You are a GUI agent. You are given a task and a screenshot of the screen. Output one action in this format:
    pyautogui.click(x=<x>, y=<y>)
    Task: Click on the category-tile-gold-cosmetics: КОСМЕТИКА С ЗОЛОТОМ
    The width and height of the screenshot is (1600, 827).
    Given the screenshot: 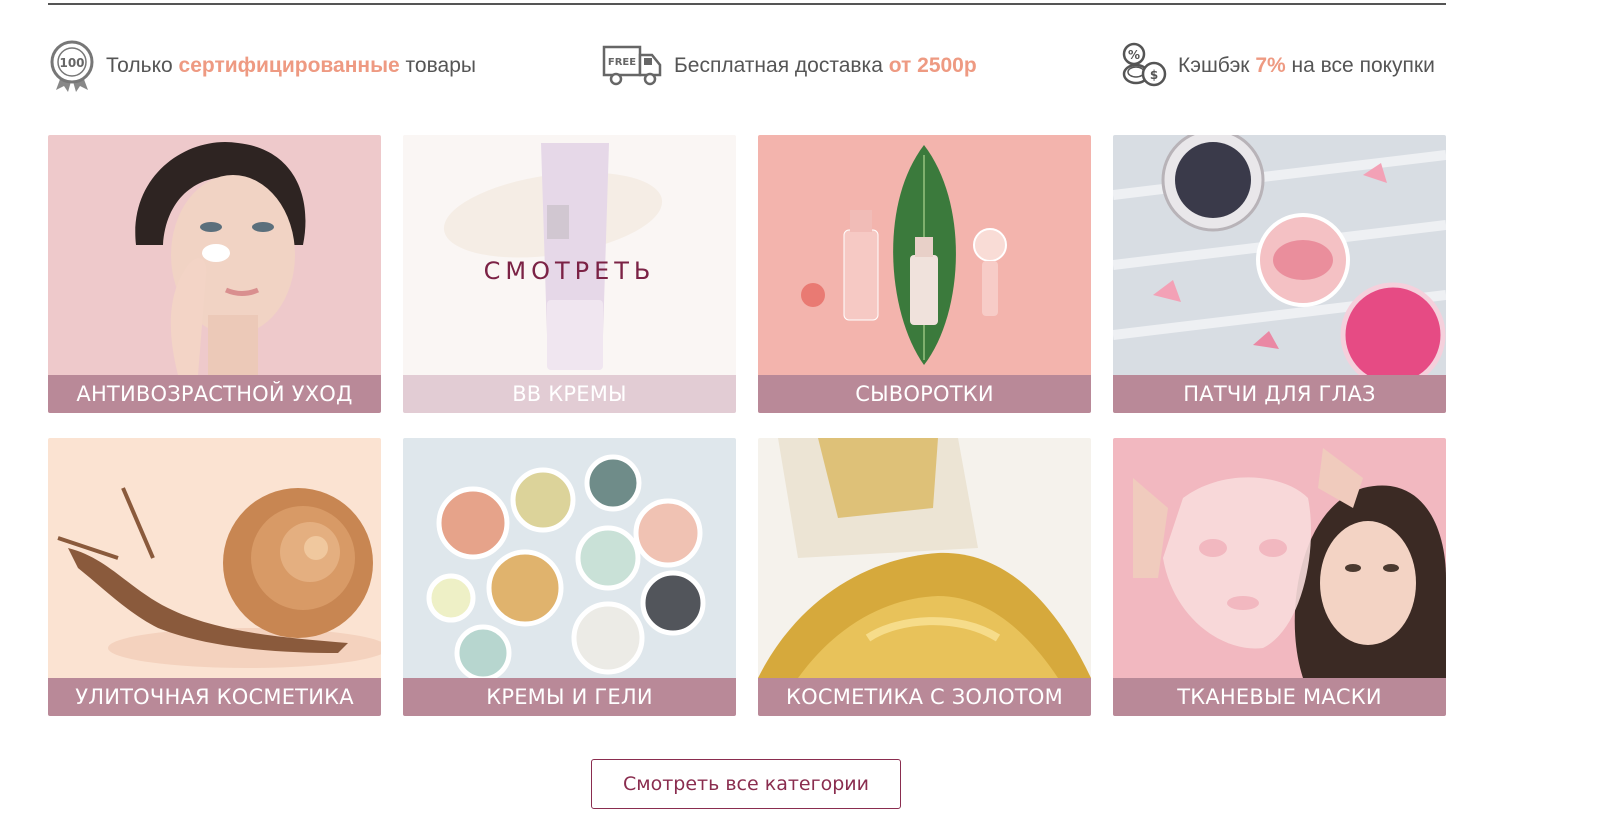 What is the action you would take?
    pyautogui.click(x=924, y=577)
    